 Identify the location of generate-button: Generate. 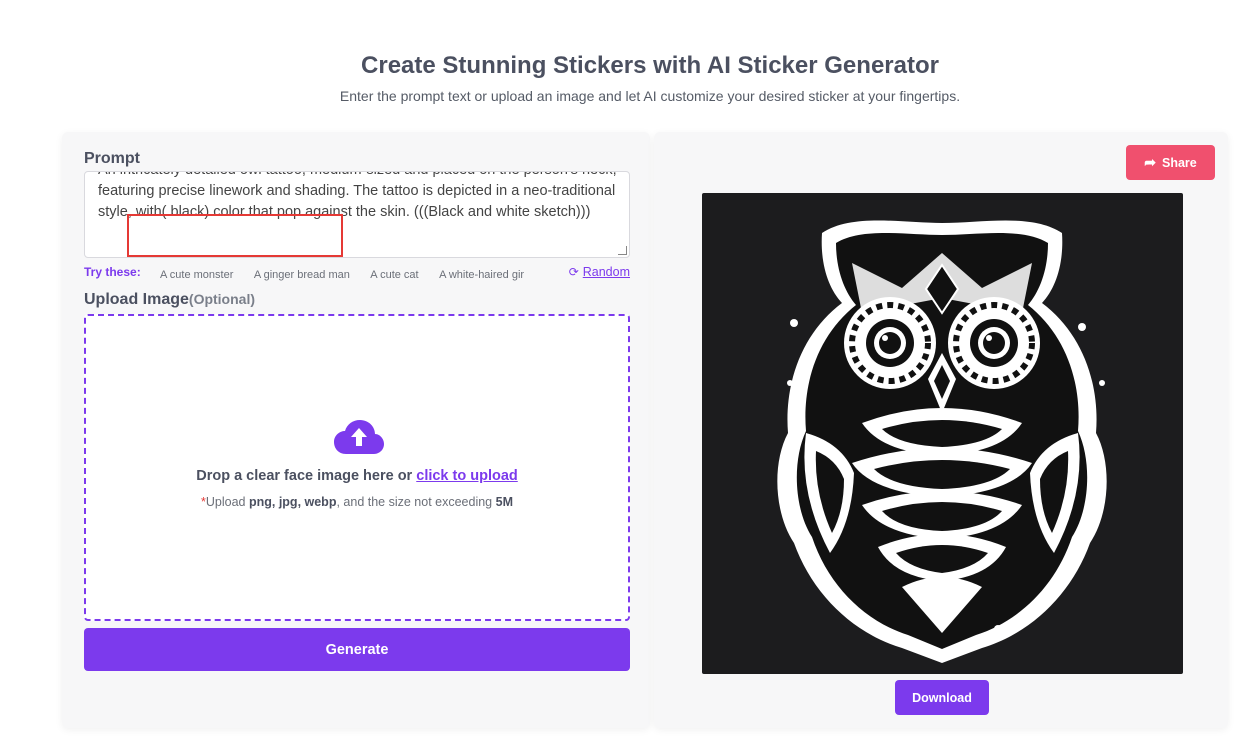
(357, 649).